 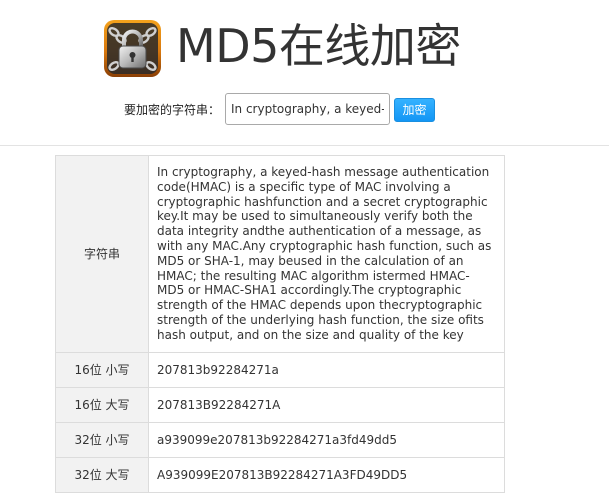 I want to click on row-label: 字符串, so click(x=102, y=254).